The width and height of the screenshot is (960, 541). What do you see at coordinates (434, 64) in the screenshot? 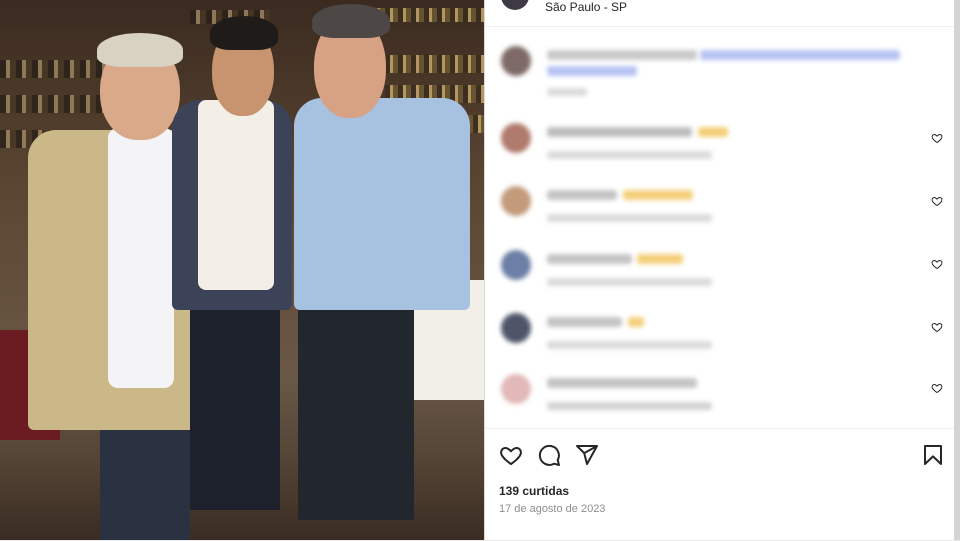
I see `background-shelf` at bounding box center [434, 64].